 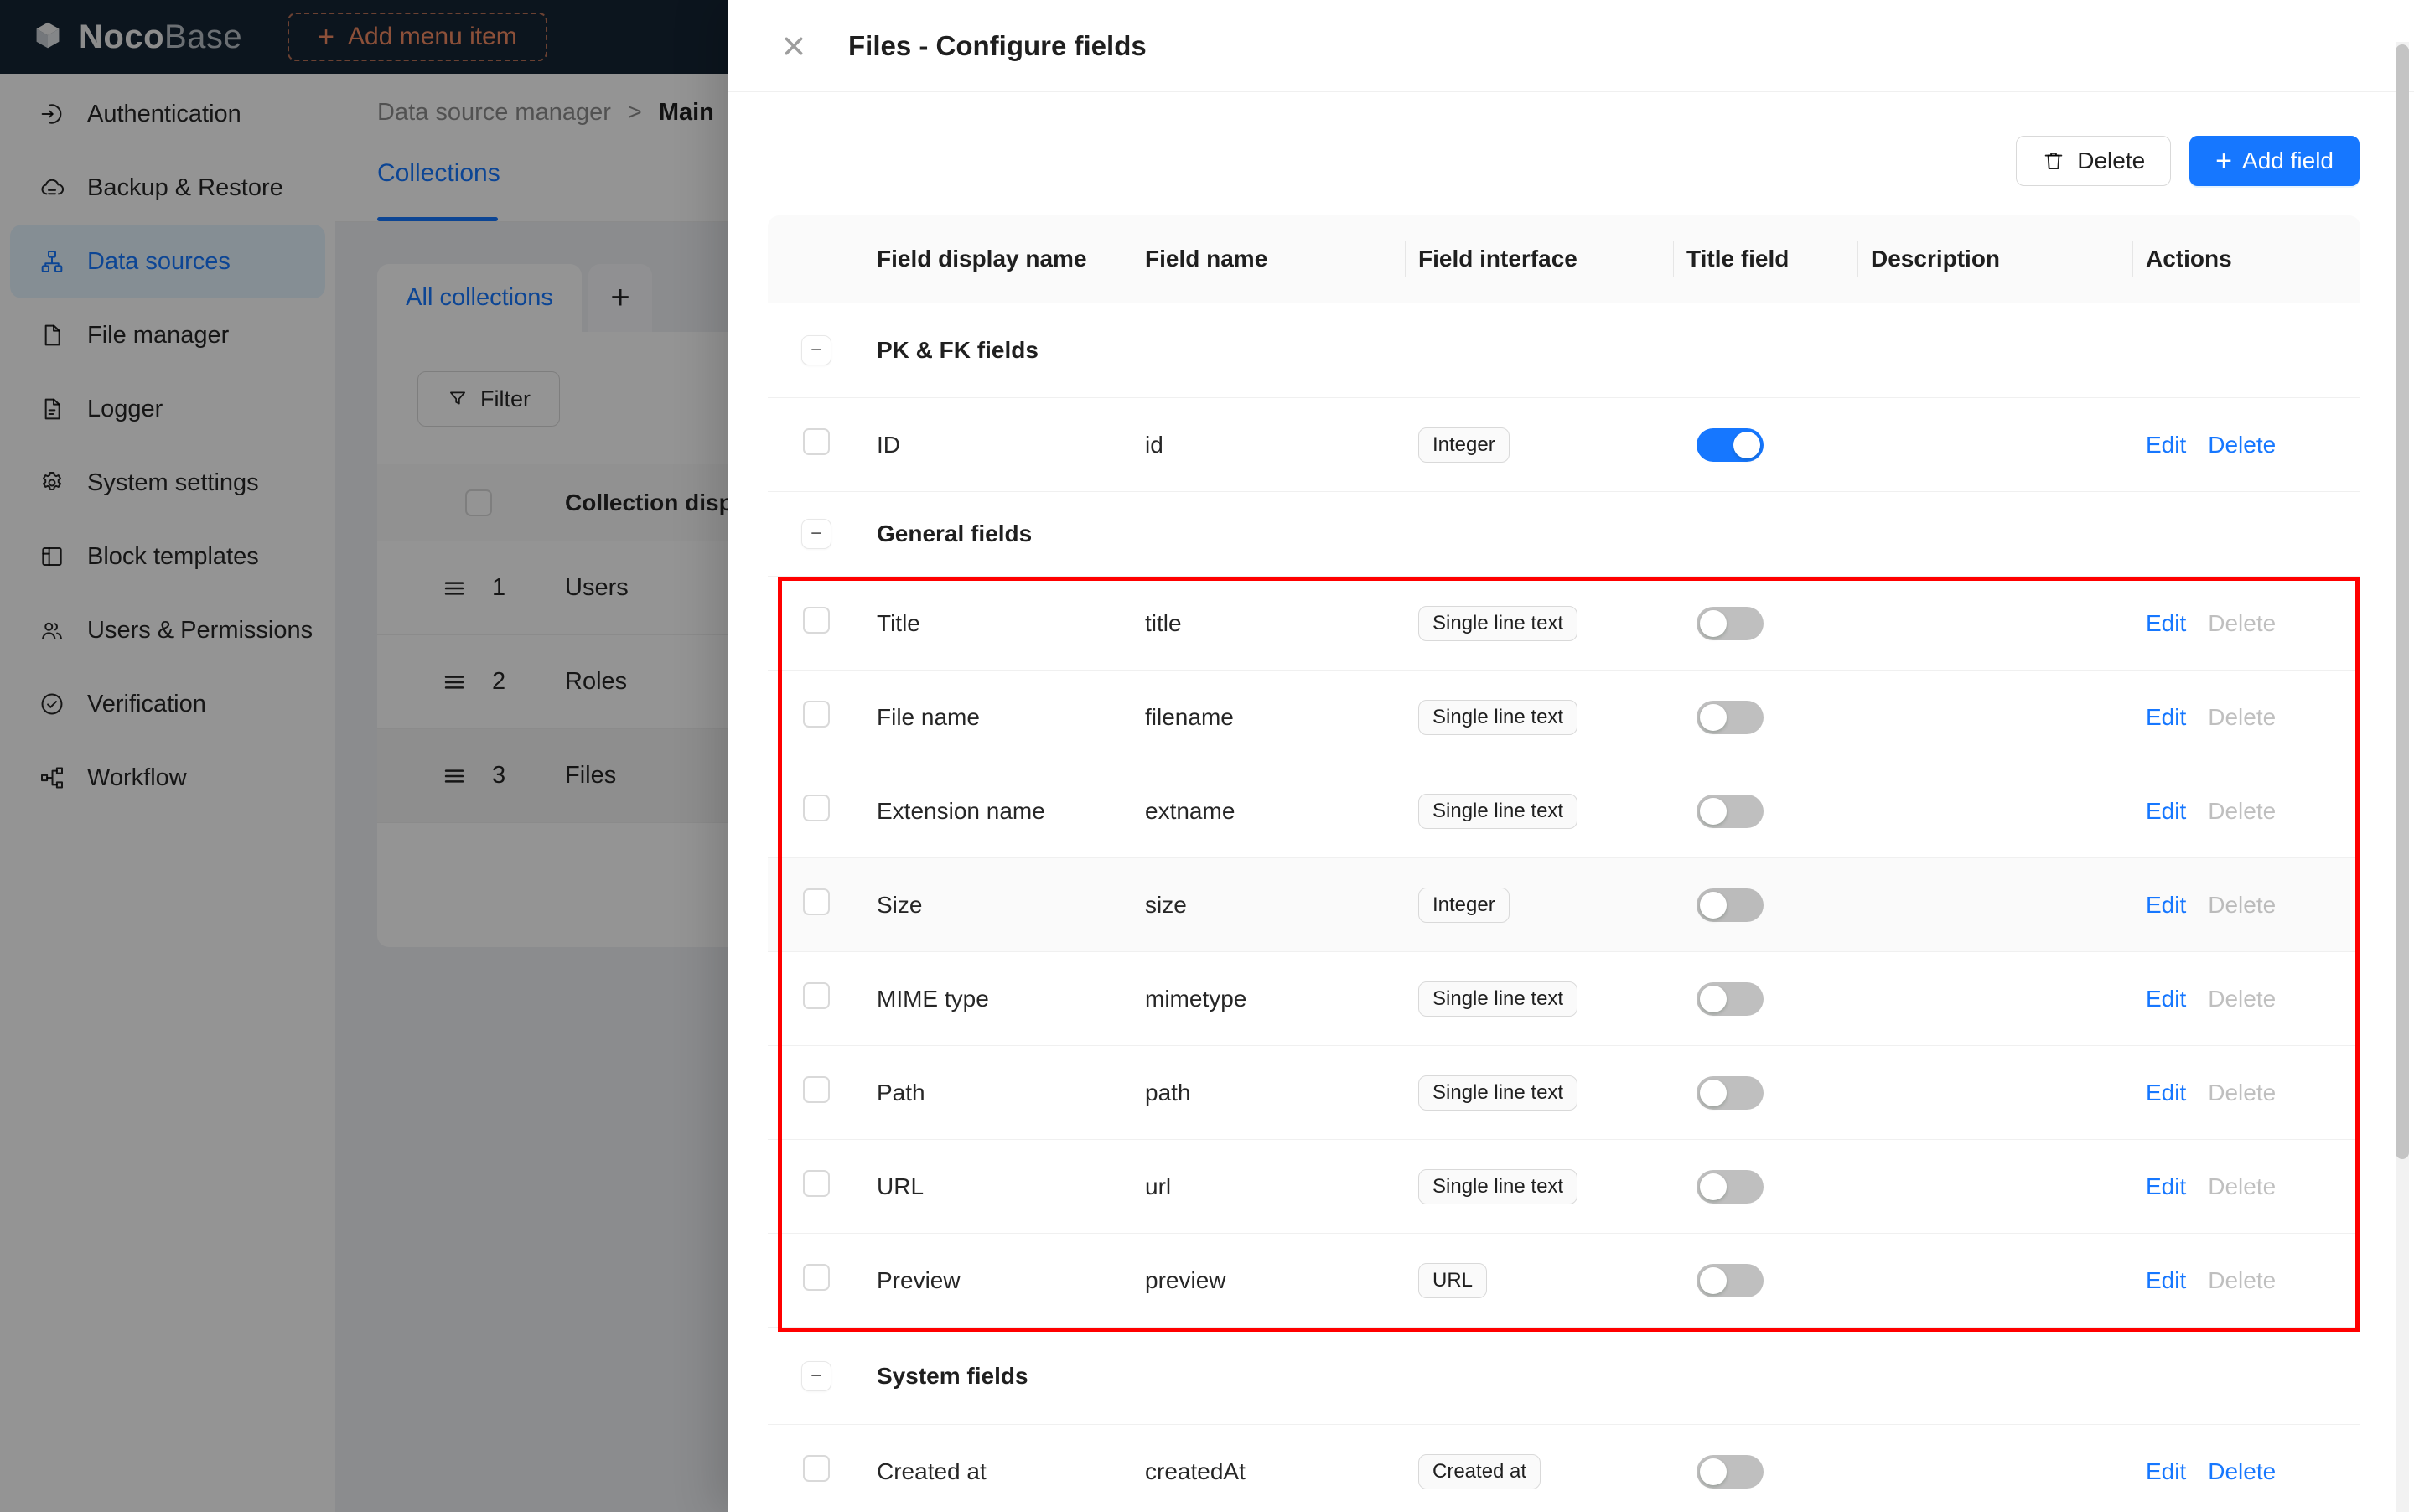 I want to click on field-display-name: Preview, so click(x=919, y=1279).